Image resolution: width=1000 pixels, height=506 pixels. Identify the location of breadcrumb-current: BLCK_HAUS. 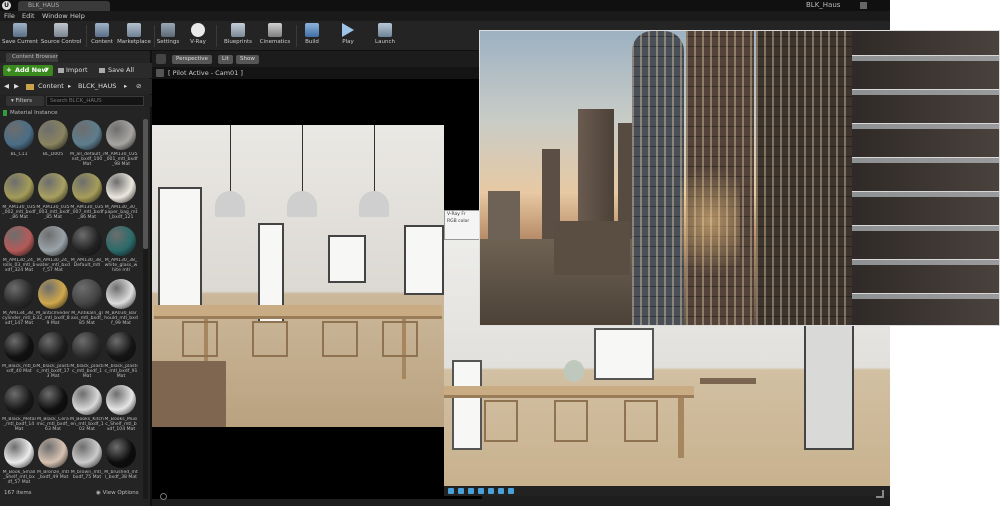
(97, 86).